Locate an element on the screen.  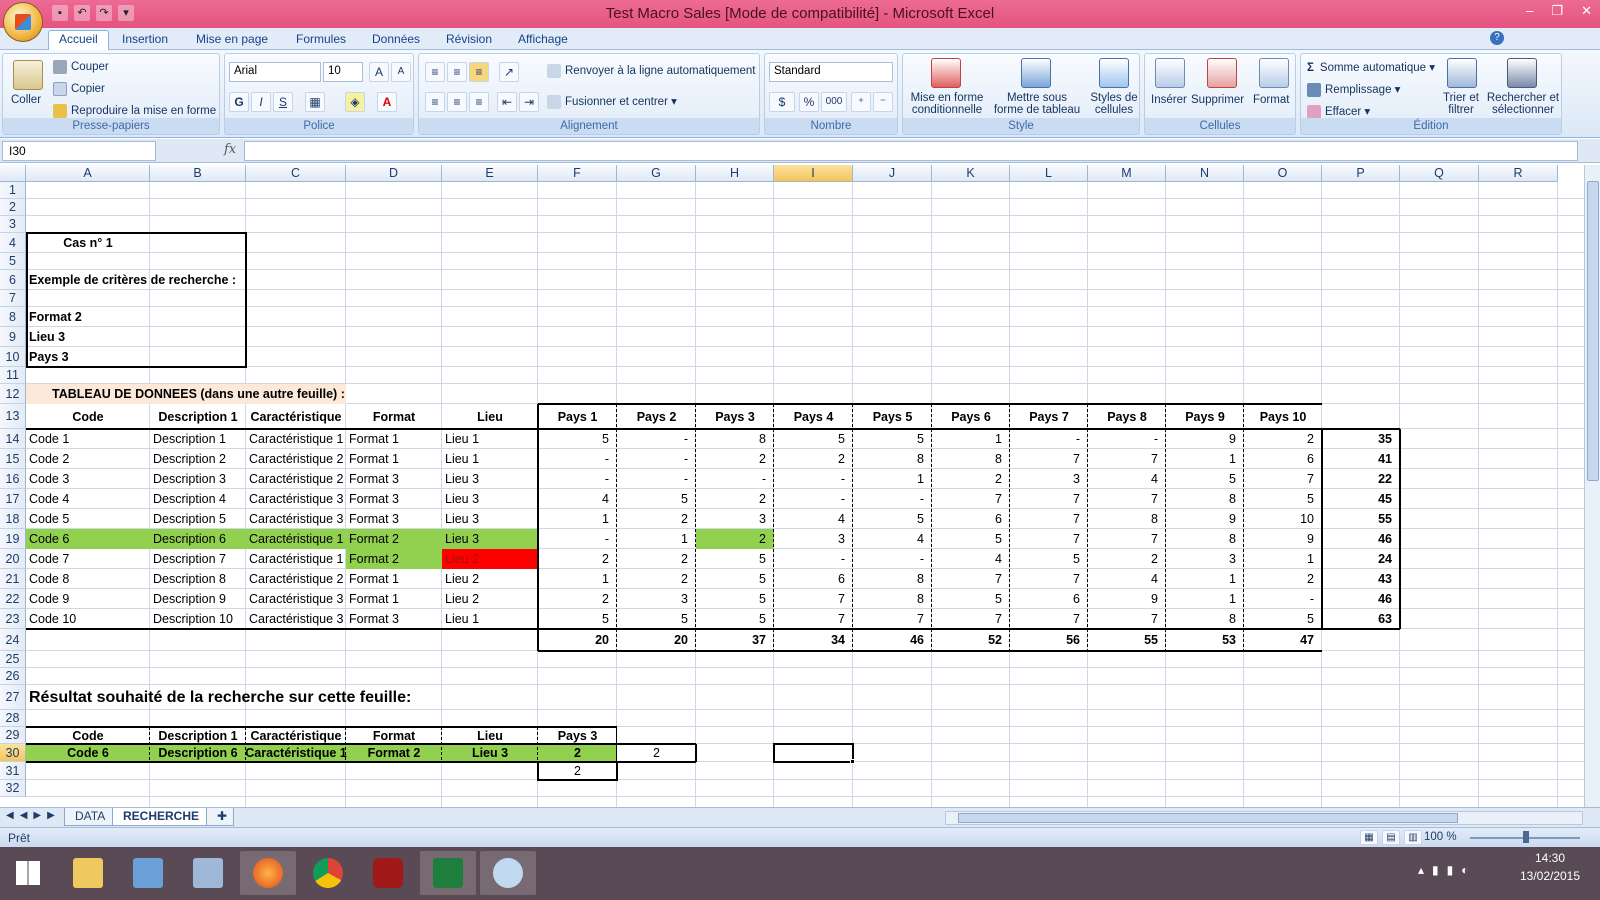
column-header-m: M is located at coordinates (1127, 173).